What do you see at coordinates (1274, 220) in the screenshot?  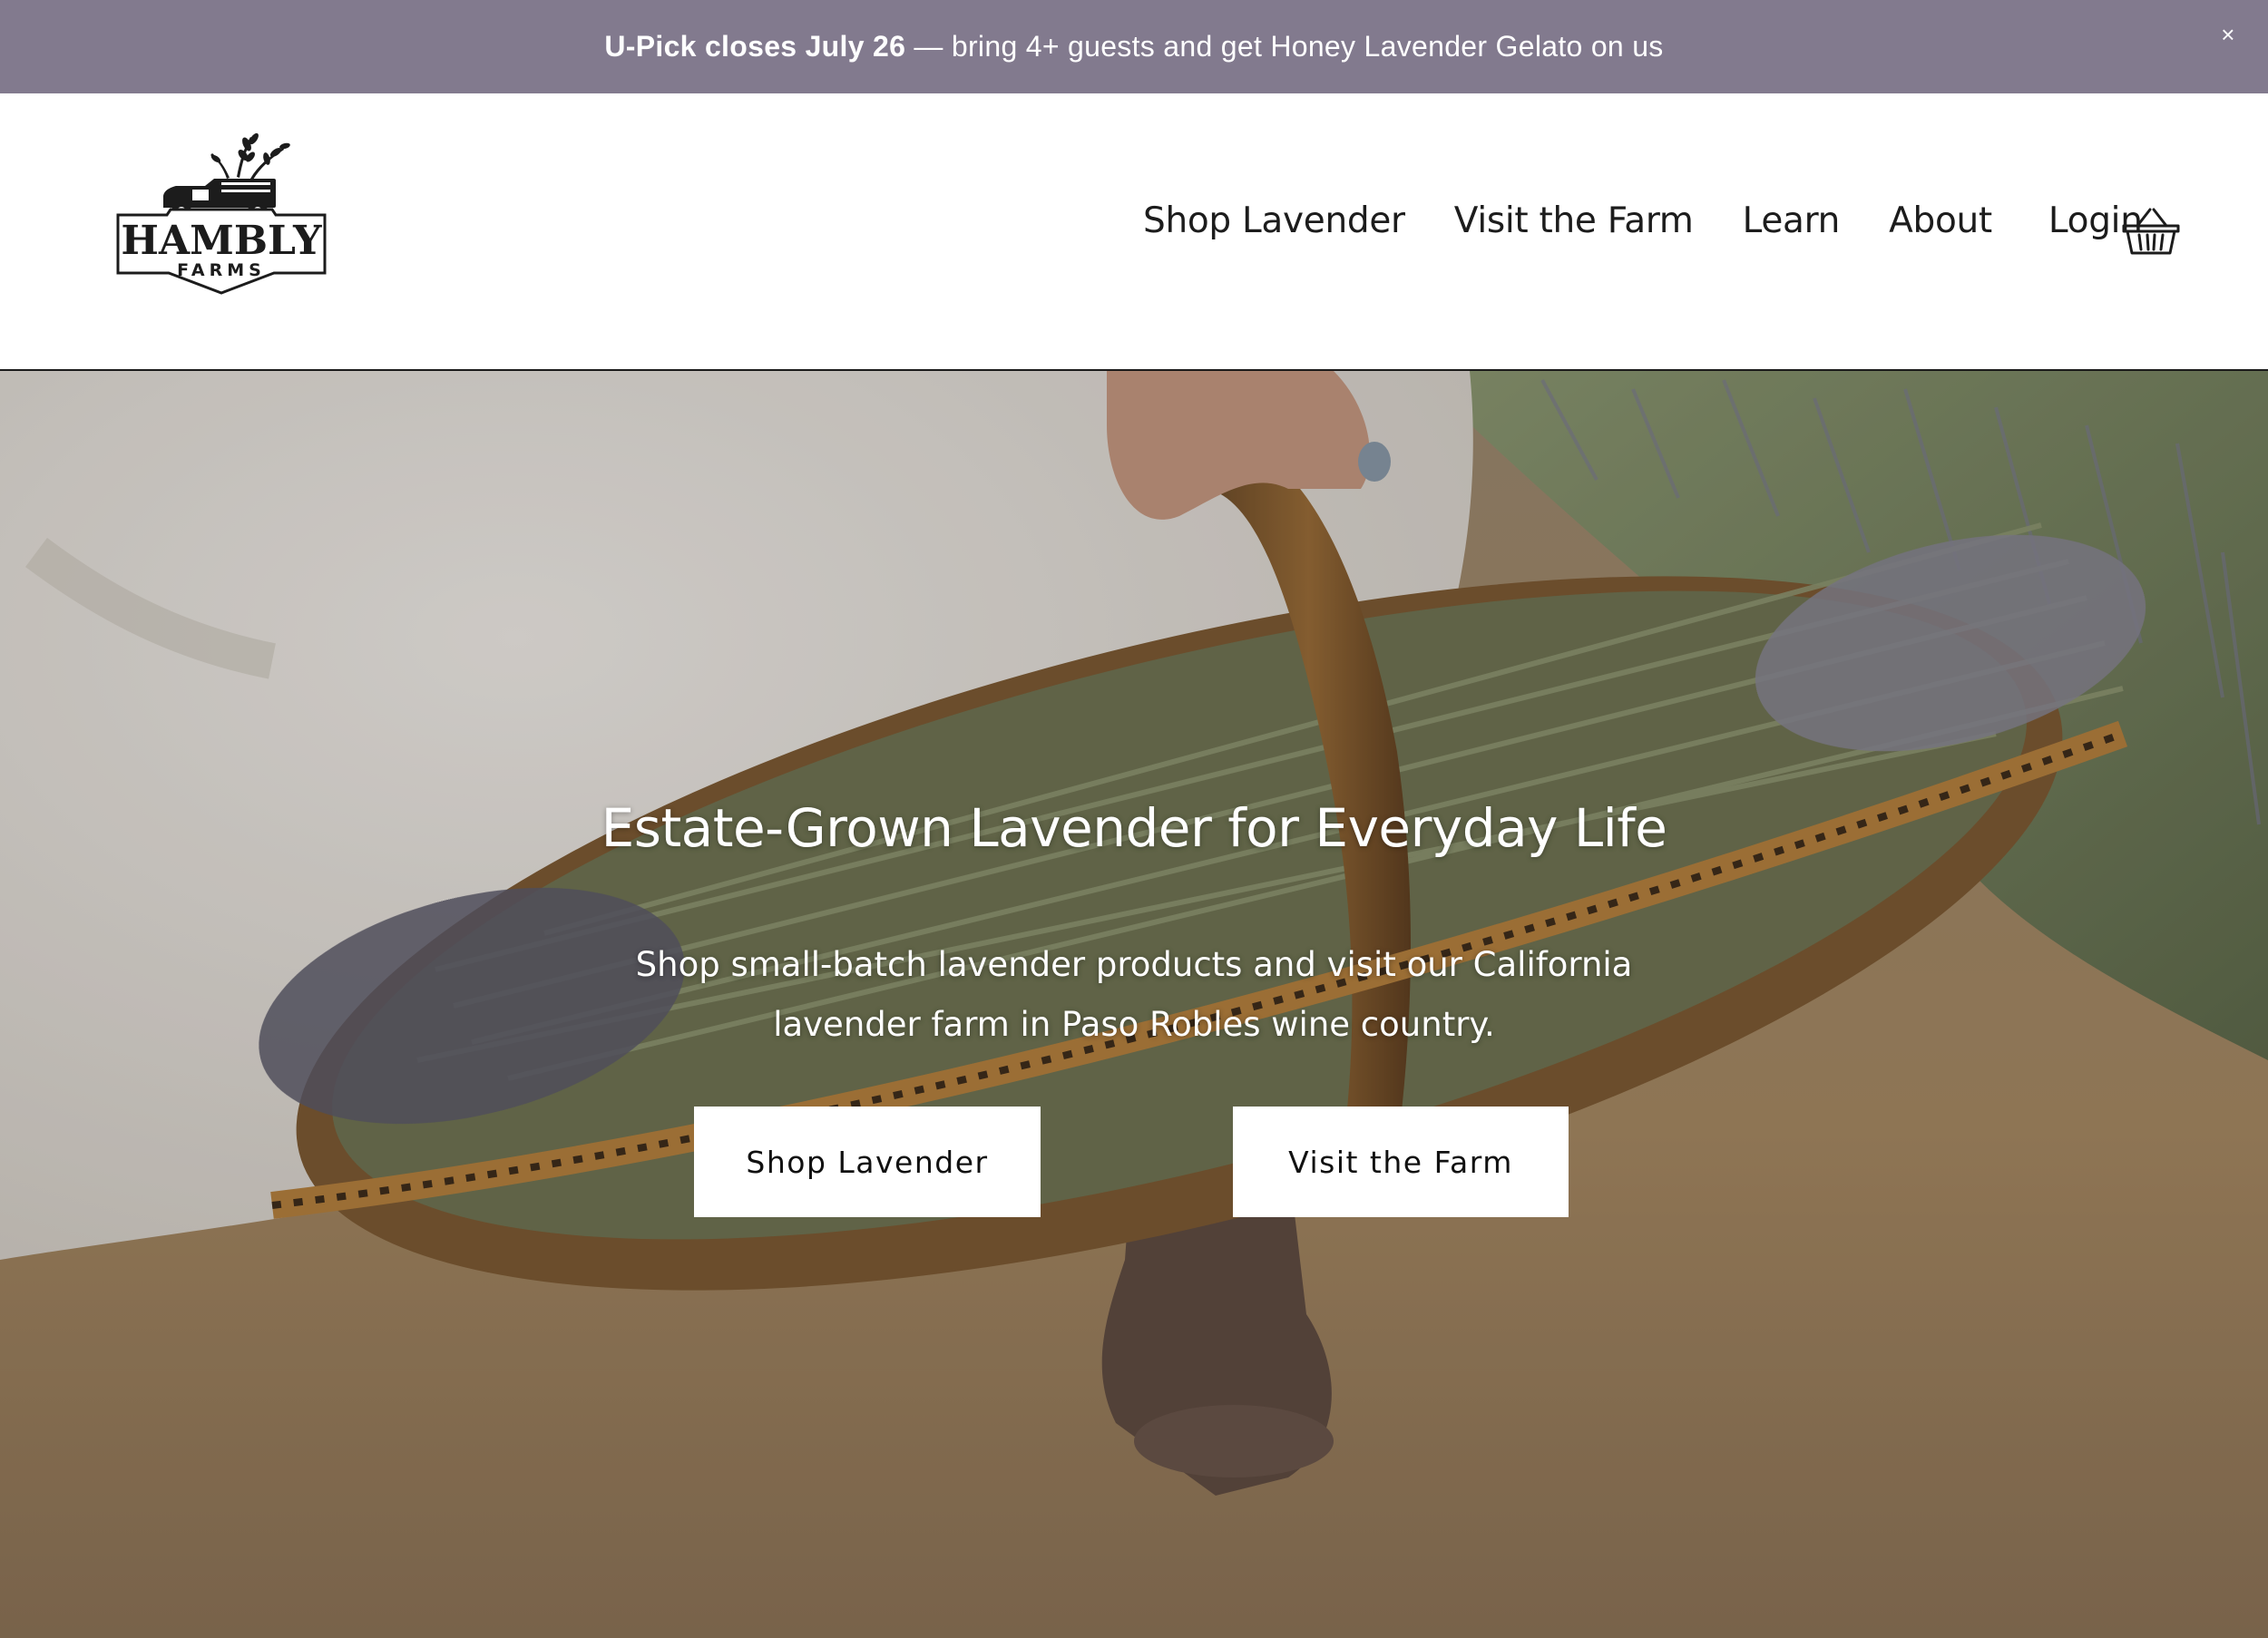 I see `nav-shop-lavender: Shop Lavender` at bounding box center [1274, 220].